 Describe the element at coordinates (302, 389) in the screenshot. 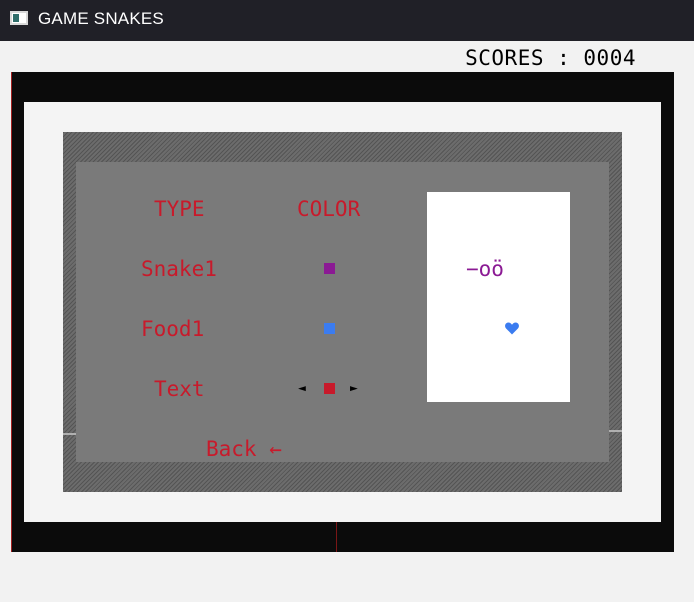

I see `color-prev-arrow-icon: ◄` at that location.